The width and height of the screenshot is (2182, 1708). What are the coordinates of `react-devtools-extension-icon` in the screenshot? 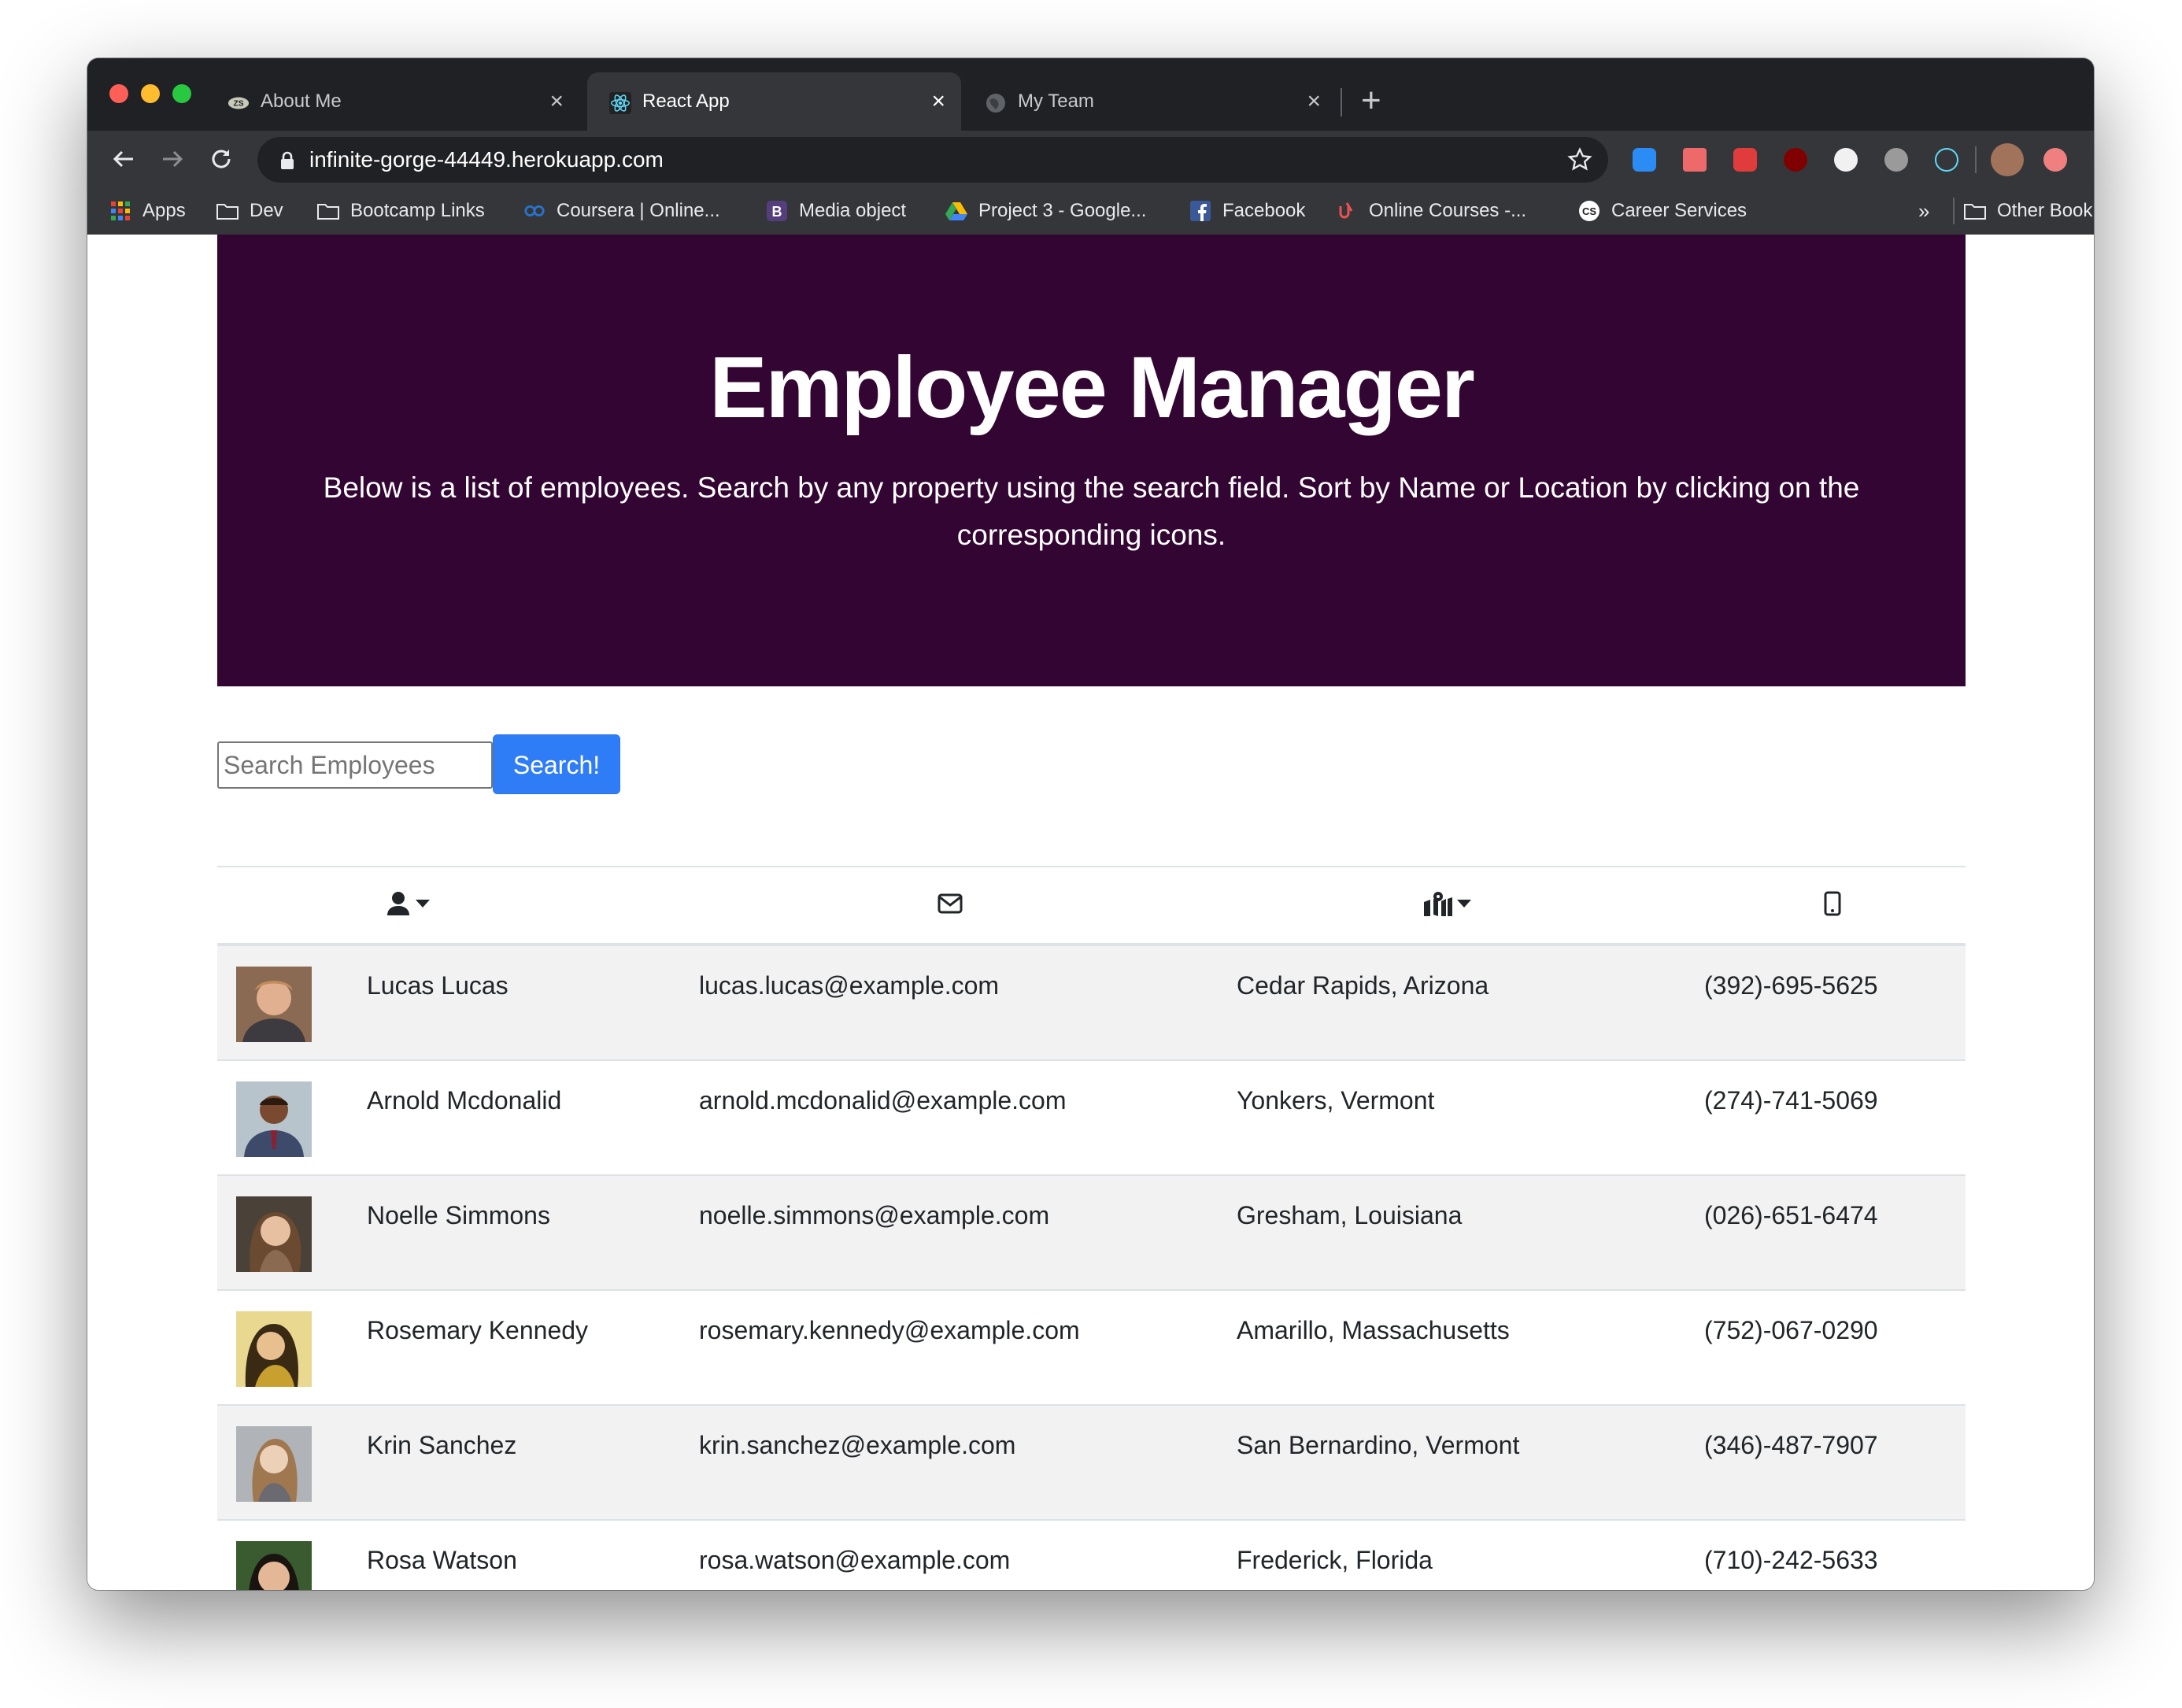 It's located at (1947, 160).